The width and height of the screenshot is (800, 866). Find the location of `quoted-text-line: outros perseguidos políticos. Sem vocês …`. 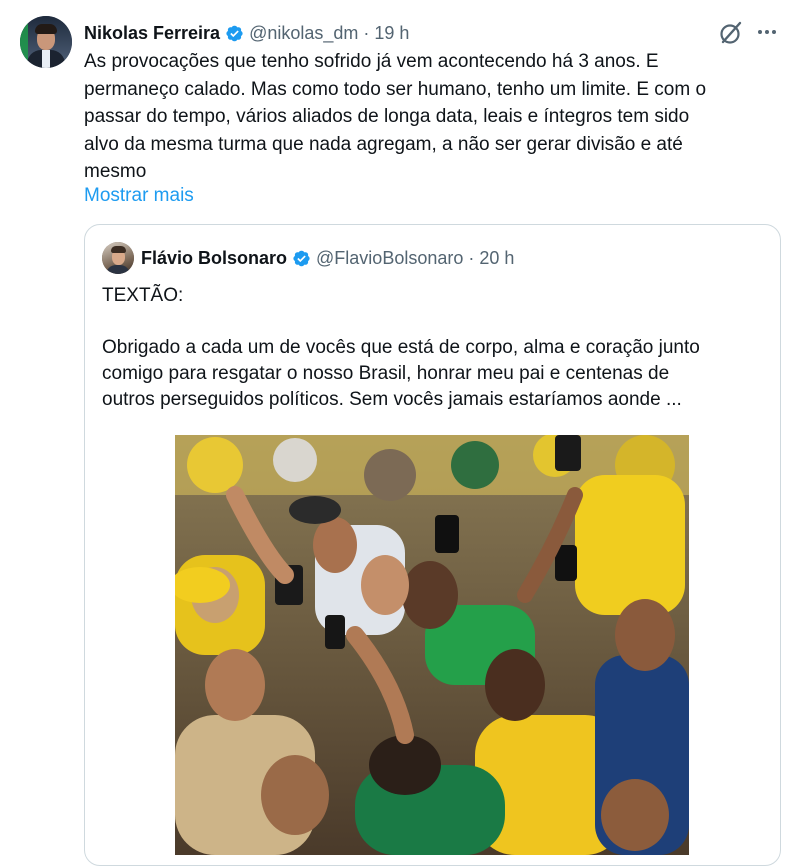

quoted-text-line: outros perseguidos políticos. Sem vocês … is located at coordinates (392, 399).